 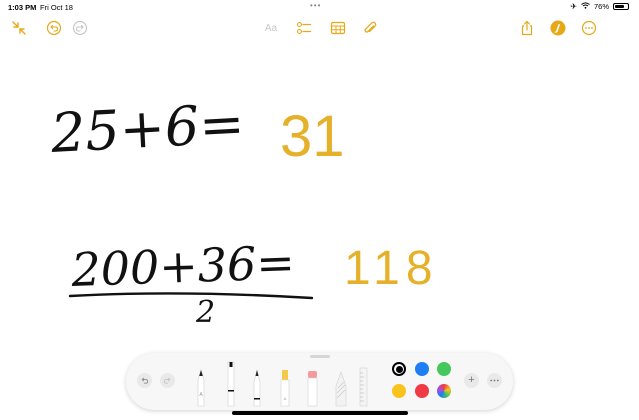 I want to click on monoline-tool, so click(x=231, y=384).